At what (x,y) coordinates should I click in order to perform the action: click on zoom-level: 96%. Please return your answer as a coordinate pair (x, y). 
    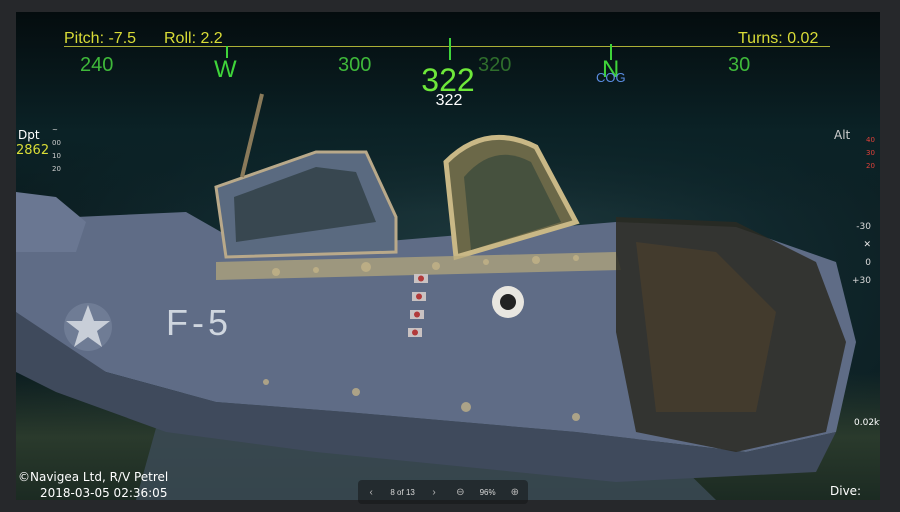
    Looking at the image, I should click on (487, 492).